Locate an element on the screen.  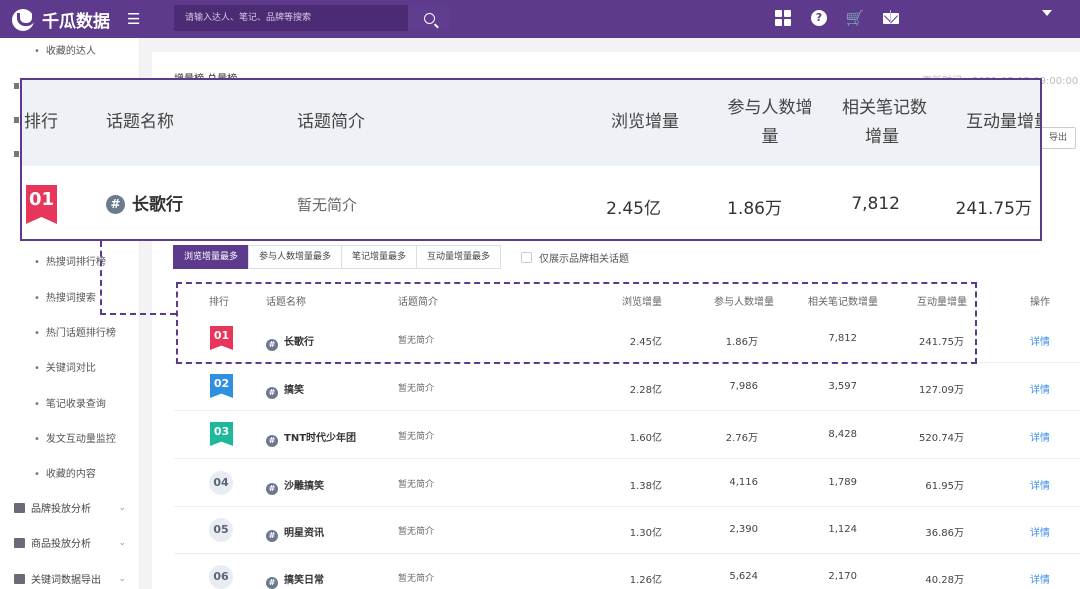
notes-value: 3,597 is located at coordinates (842, 386).